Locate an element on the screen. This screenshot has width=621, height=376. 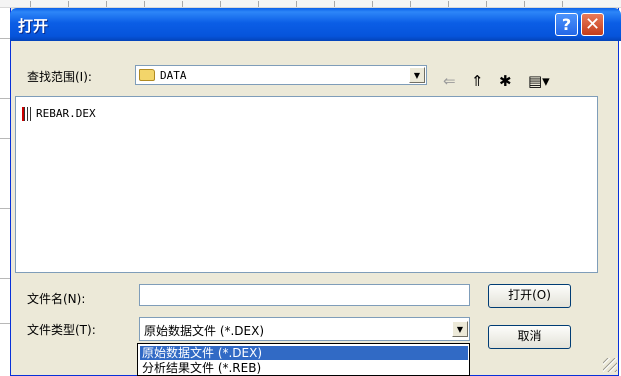
file-type-option-selected: 原始数据文件 (*.DEX) is located at coordinates (304, 353).